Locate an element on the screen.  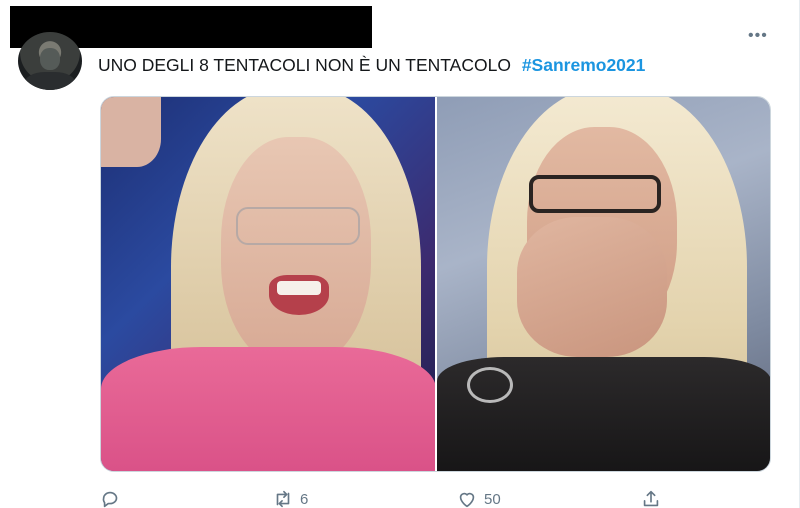
retweet-button: 6 is located at coordinates (290, 498).